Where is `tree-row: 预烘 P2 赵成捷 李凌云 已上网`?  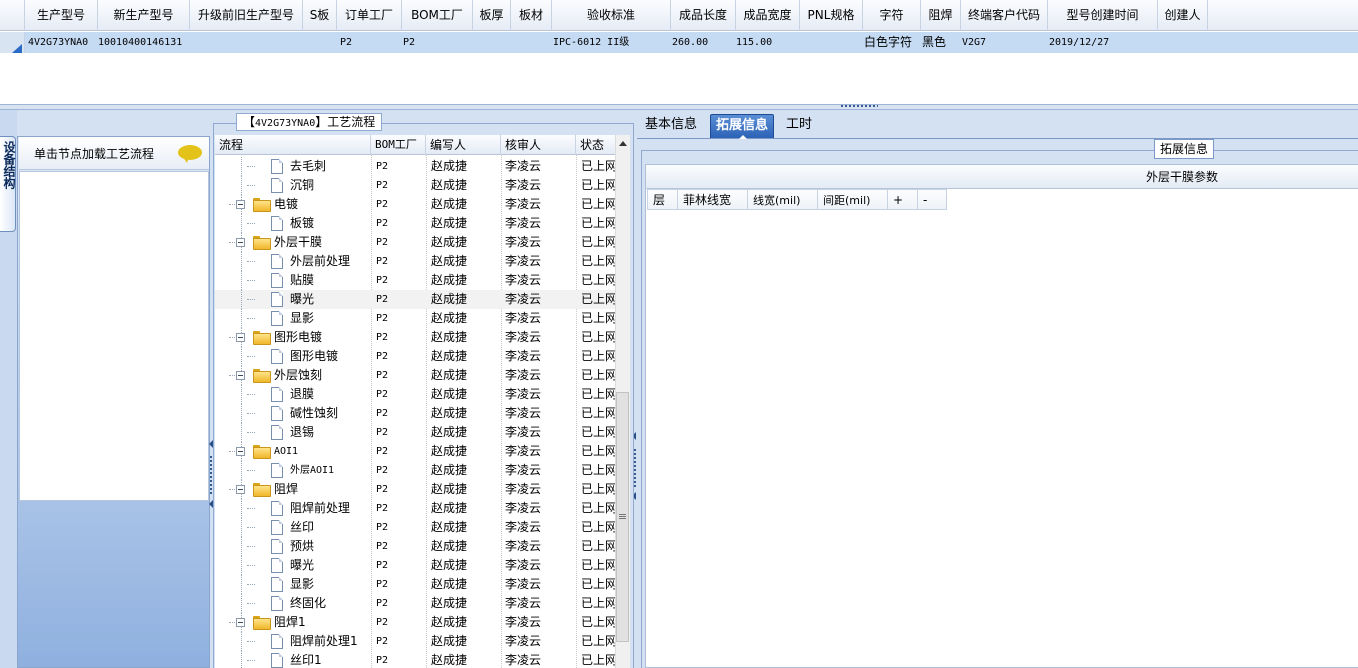
tree-row: 预烘 P2 赵成捷 李凌云 已上网 is located at coordinates (417, 546).